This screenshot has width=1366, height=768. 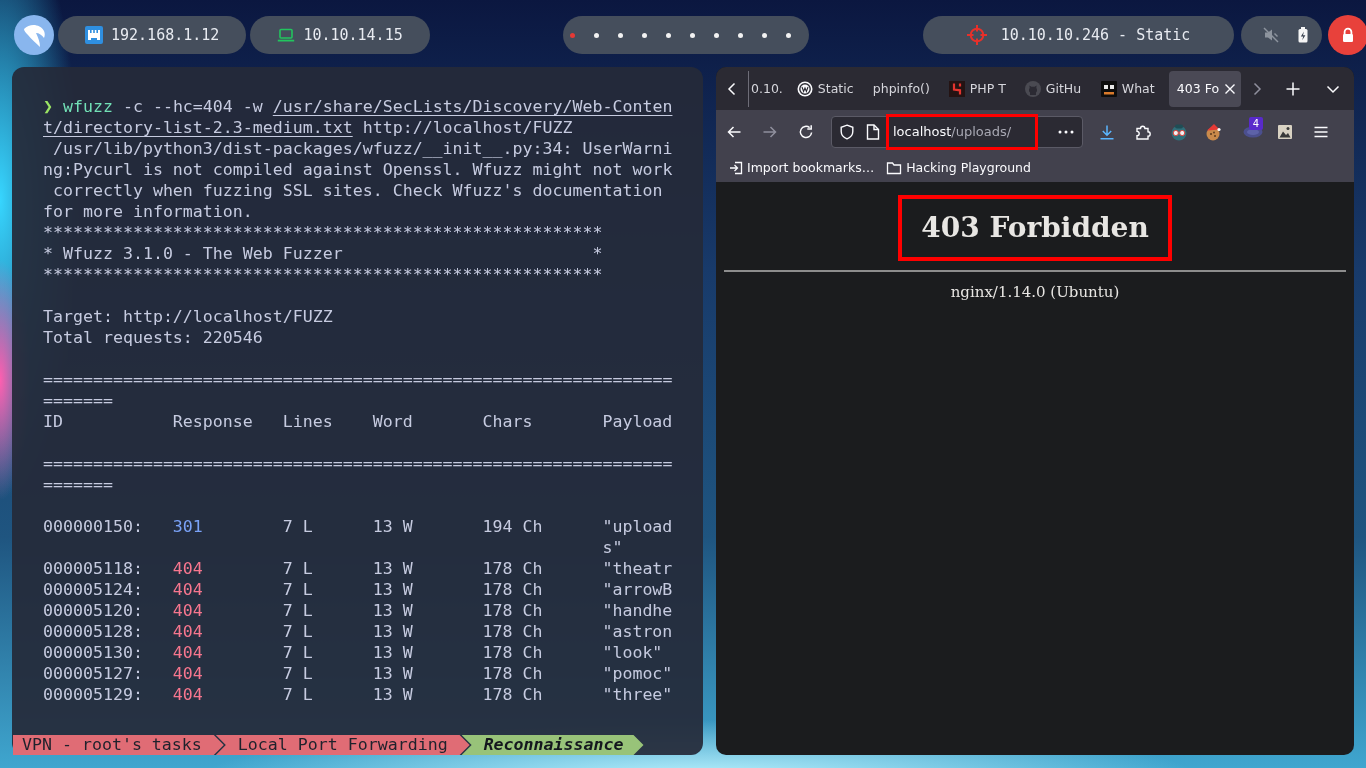 What do you see at coordinates (1292, 88) in the screenshot?
I see `plus-icon` at bounding box center [1292, 88].